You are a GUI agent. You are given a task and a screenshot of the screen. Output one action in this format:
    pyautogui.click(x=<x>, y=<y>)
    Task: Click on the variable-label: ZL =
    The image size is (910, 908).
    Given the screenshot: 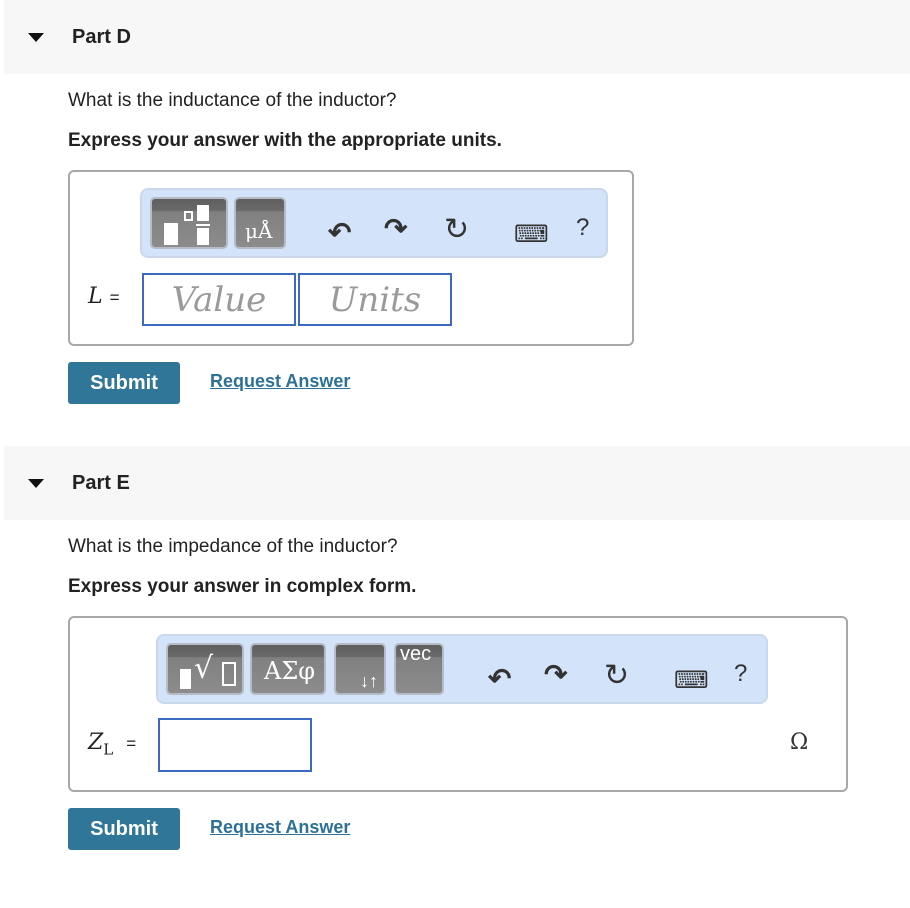 What is the action you would take?
    pyautogui.click(x=112, y=744)
    